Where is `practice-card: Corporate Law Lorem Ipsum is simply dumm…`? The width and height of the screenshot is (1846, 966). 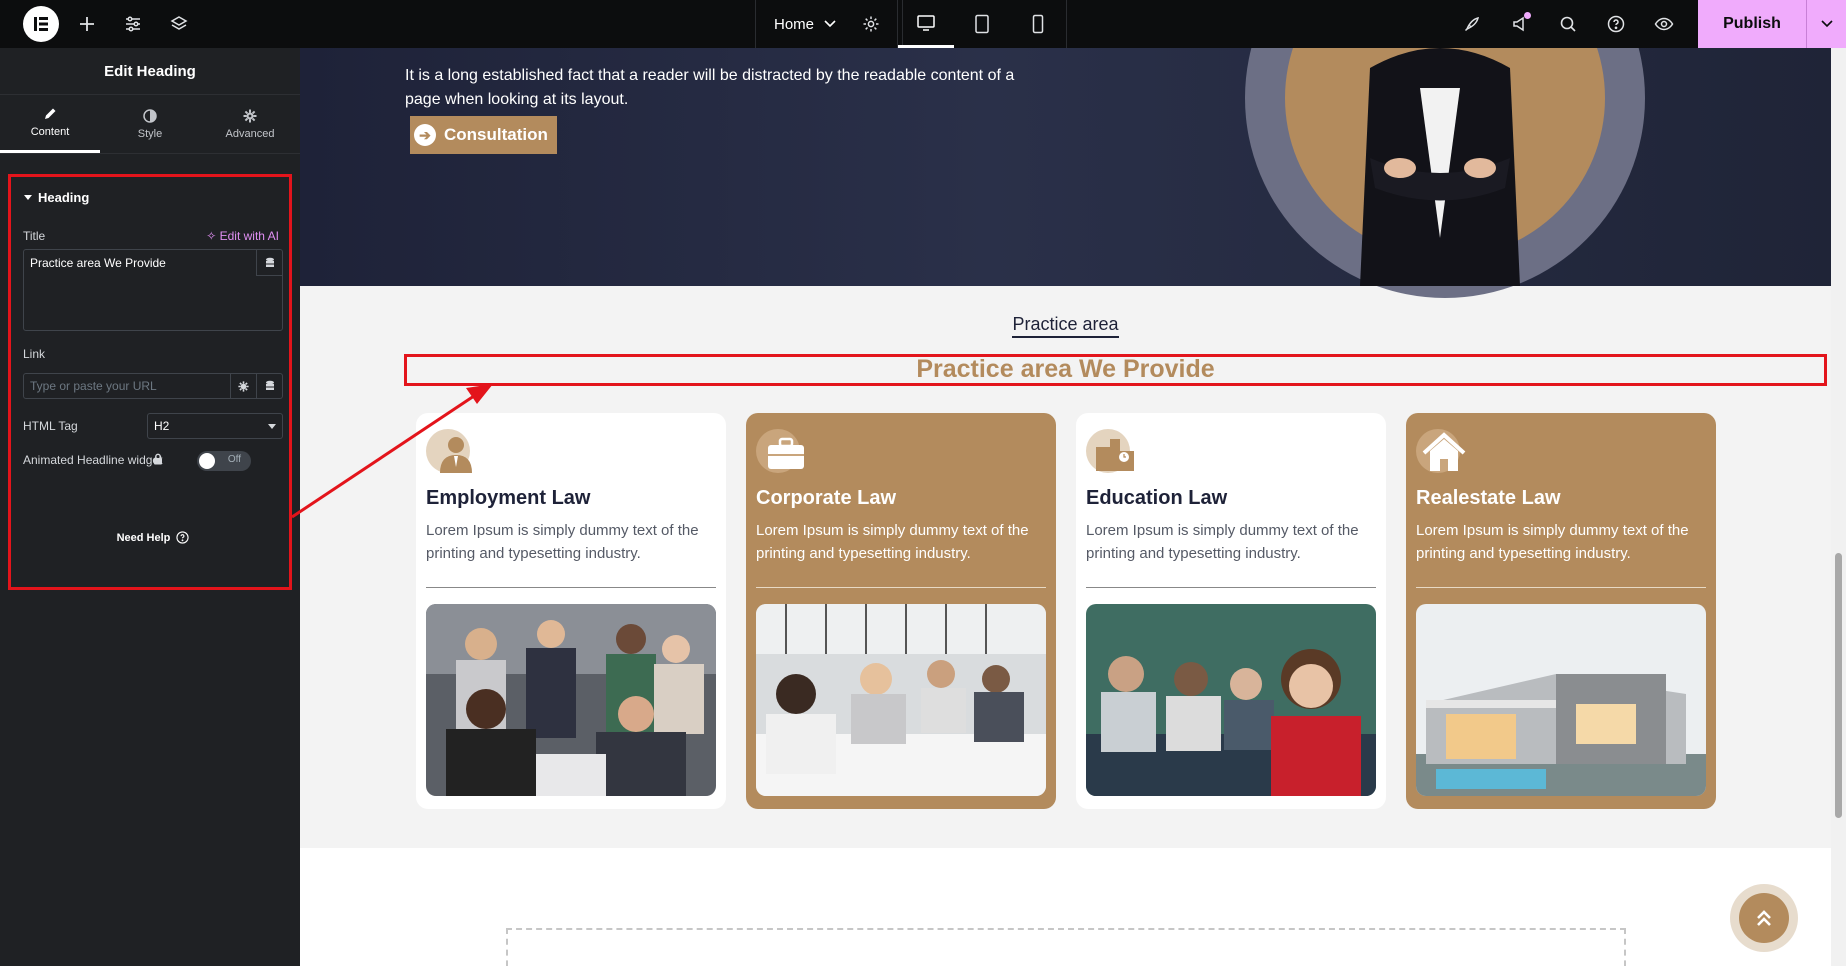 practice-card: Corporate Law Lorem Ipsum is simply dumm… is located at coordinates (901, 611).